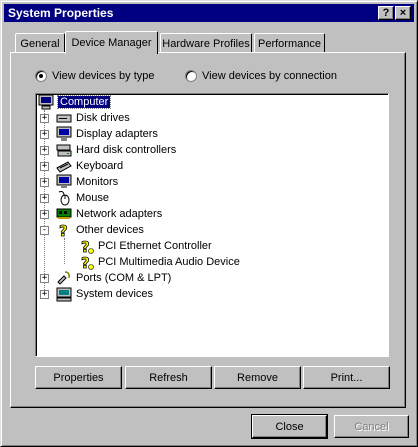 The height and width of the screenshot is (447, 418). I want to click on tree-item-label: Ports (COM & LPT), so click(124, 278).